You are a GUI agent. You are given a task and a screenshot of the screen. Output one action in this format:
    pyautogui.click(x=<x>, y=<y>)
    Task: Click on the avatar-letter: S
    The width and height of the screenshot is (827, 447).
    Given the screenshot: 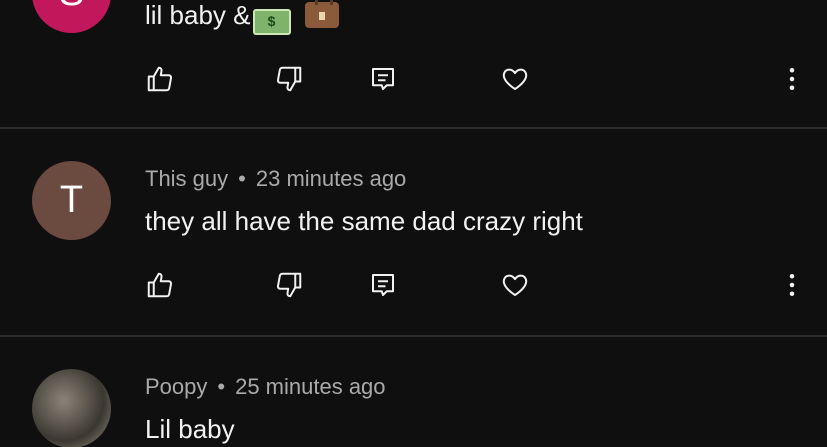 What is the action you would take?
    pyautogui.click(x=71, y=7)
    